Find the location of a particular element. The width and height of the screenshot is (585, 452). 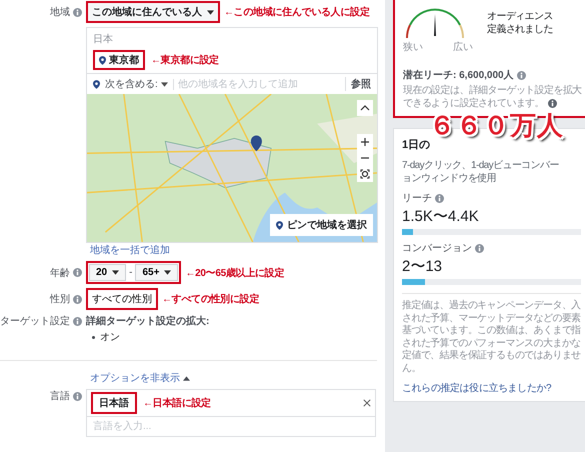

feedback-link: これらの推定は役に立ちましたか? is located at coordinates (491, 388).